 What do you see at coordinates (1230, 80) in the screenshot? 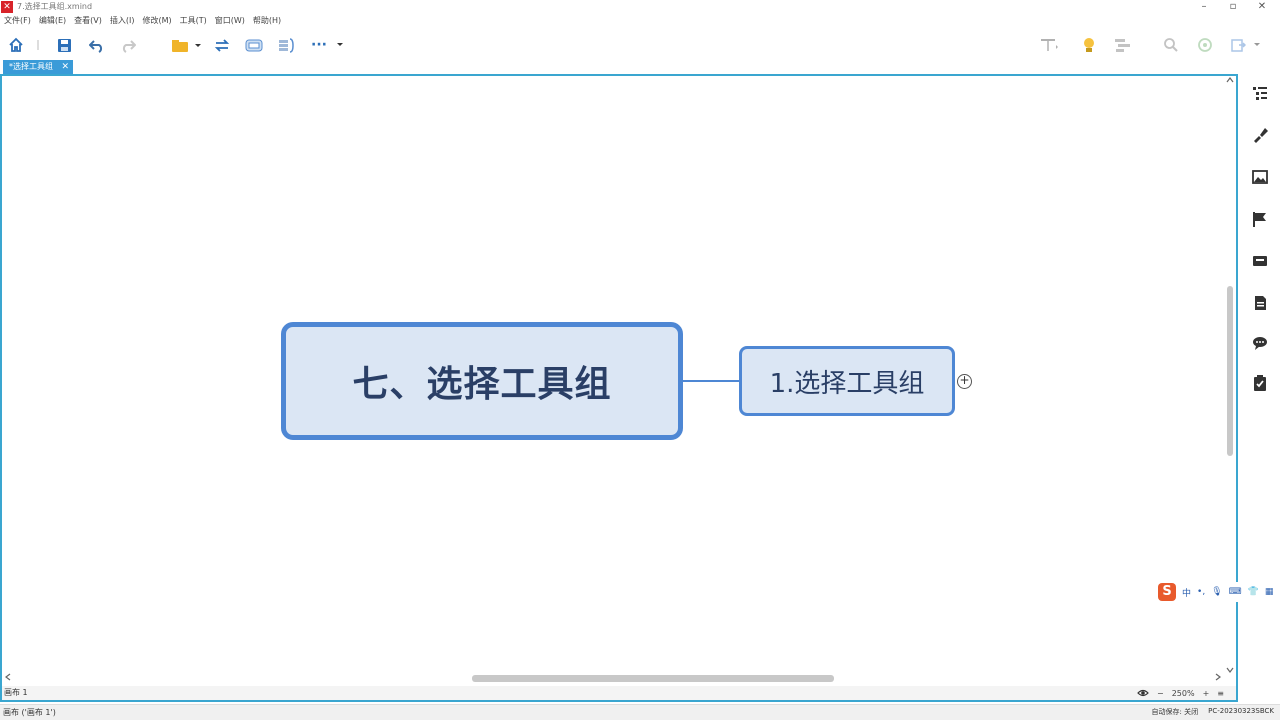
I see `scroll-up-icon` at bounding box center [1230, 80].